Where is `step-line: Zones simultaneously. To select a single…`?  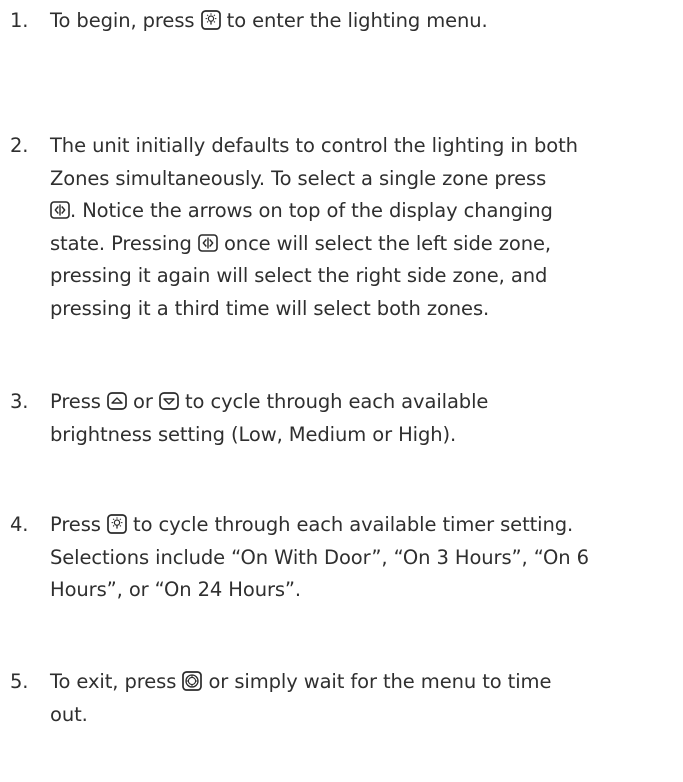 step-line: Zones simultaneously. To select a single… is located at coordinates (346, 179).